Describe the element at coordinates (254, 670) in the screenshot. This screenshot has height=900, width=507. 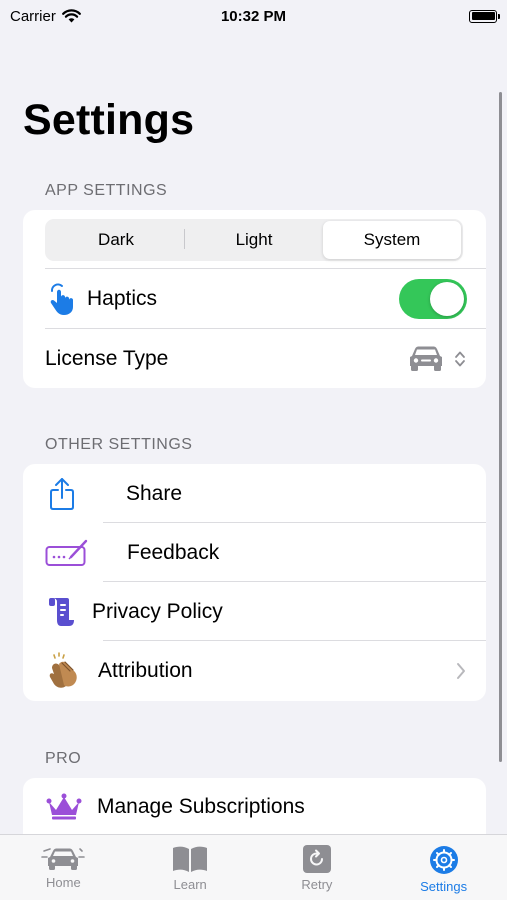
I see `attribution-row: Attribution` at that location.